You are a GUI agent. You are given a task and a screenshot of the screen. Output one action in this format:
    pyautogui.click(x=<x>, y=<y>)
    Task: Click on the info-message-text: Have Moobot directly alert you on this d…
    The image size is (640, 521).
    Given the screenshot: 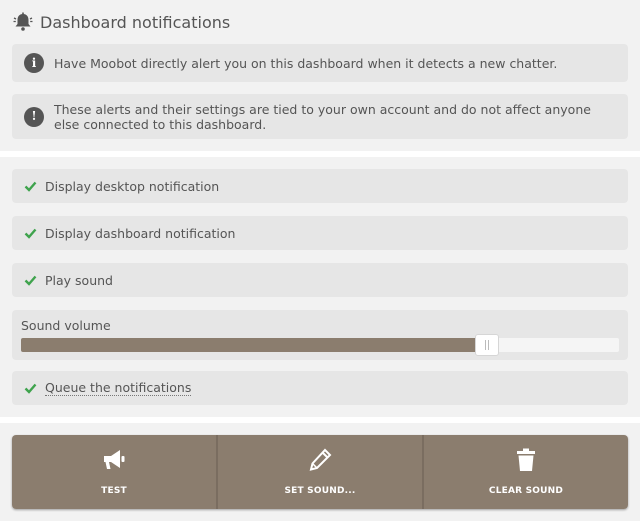 What is the action you would take?
    pyautogui.click(x=306, y=63)
    